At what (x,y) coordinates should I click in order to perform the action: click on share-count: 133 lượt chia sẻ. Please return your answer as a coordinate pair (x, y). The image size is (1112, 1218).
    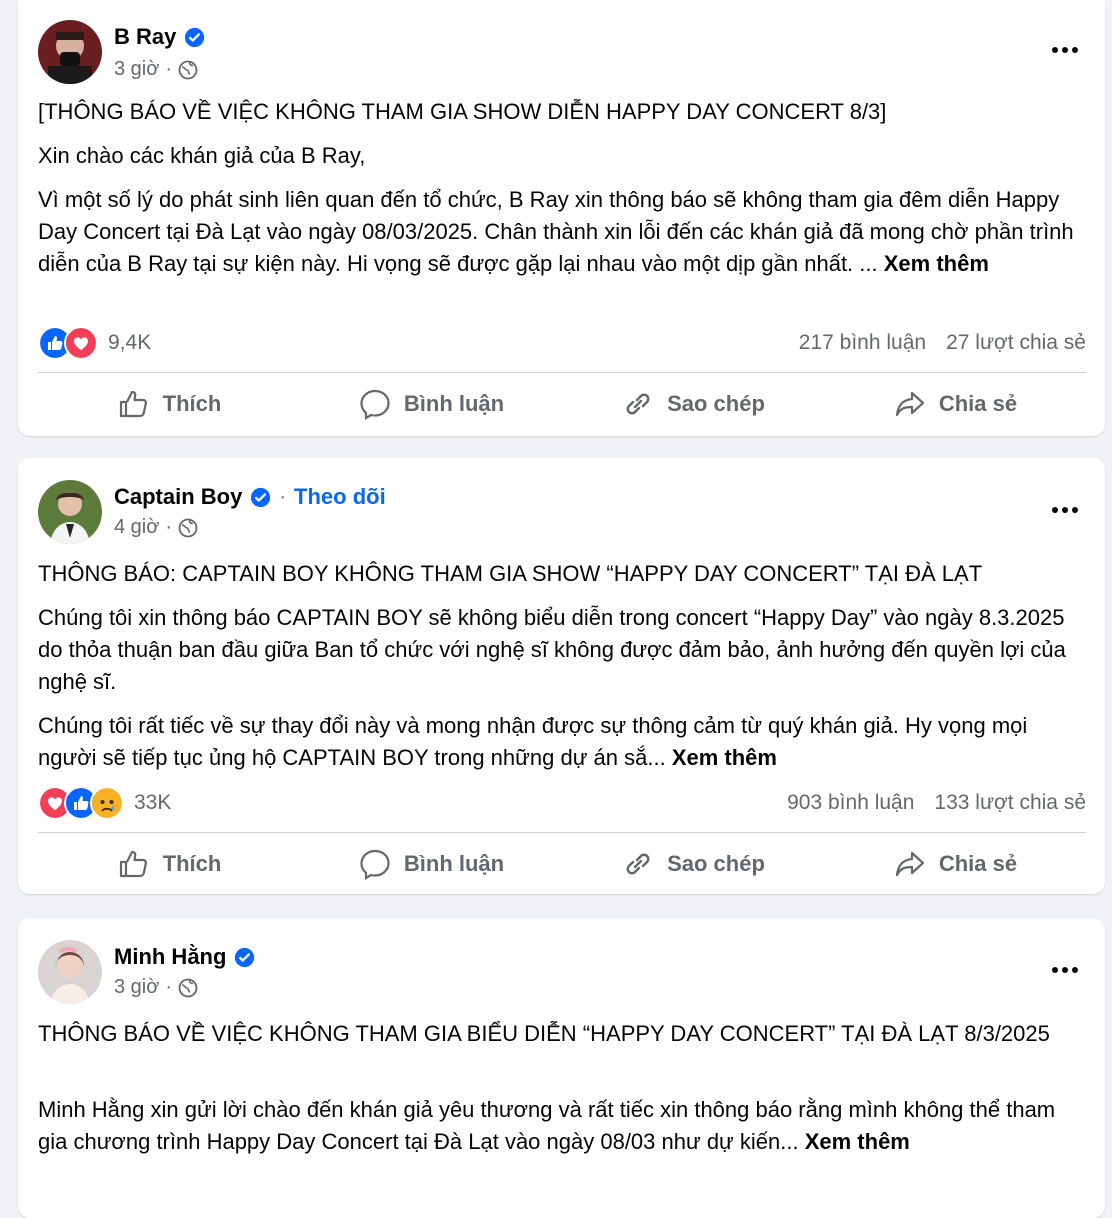
    Looking at the image, I should click on (1010, 803).